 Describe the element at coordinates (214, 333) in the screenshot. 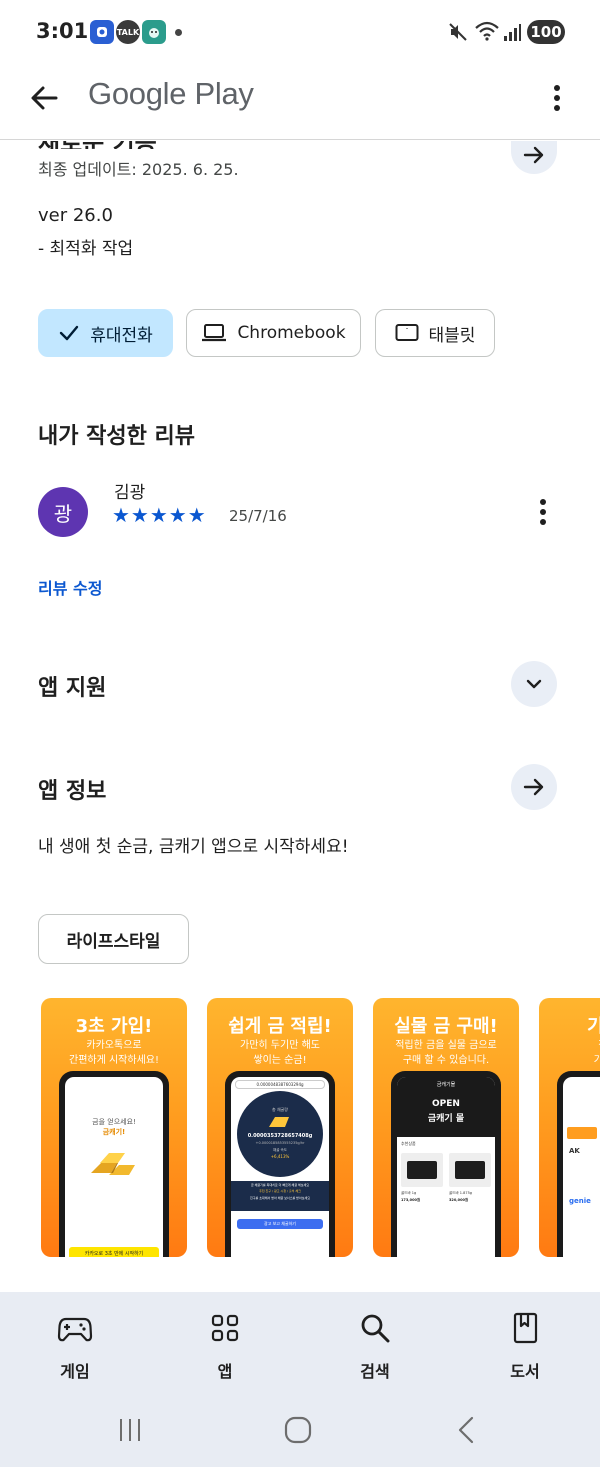

I see `laptop-icon` at that location.